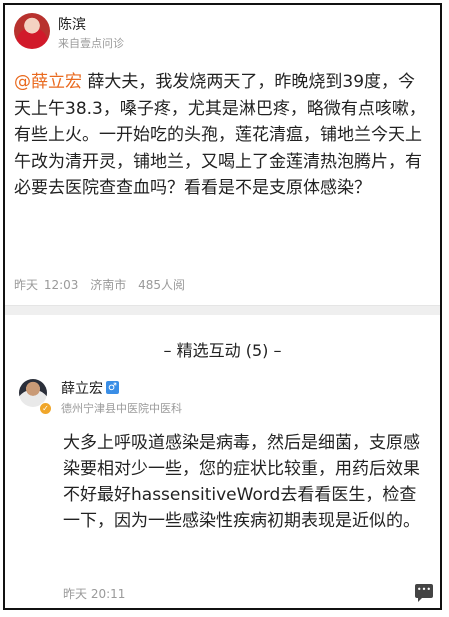 The image size is (449, 617). I want to click on question-views: 485人阅, so click(161, 285).